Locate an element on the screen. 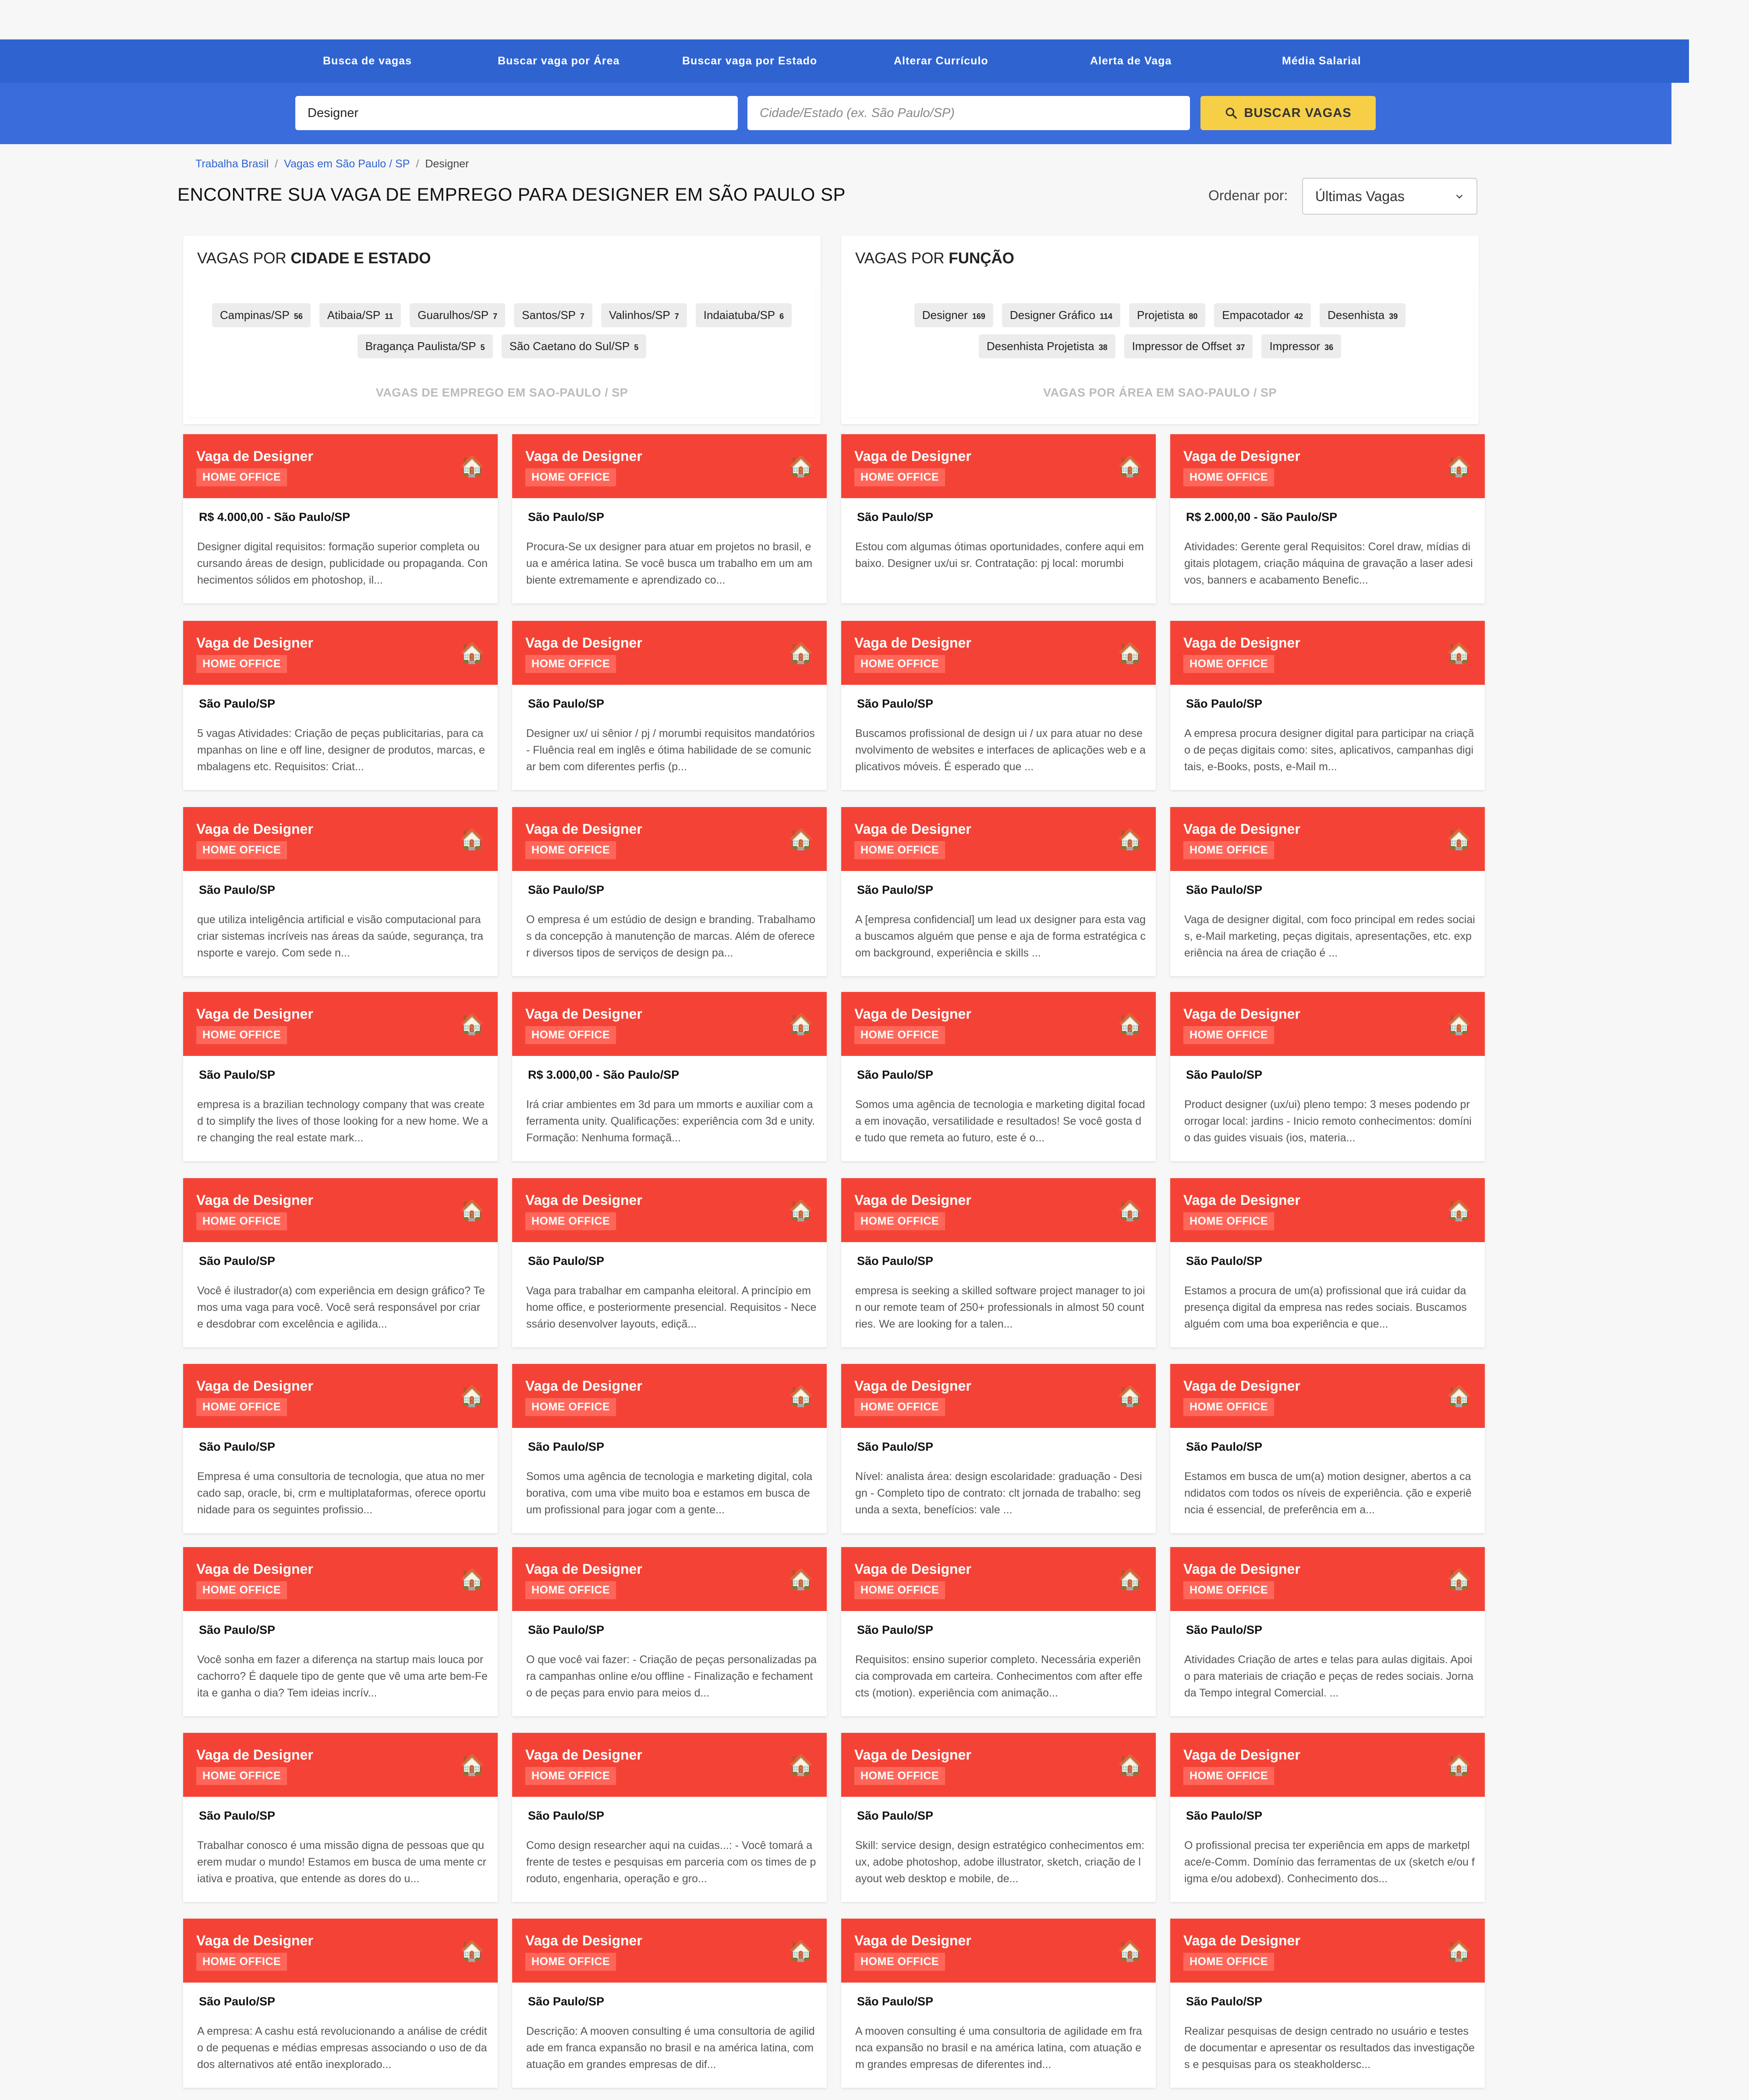 The height and width of the screenshot is (2100, 1749). city-tag: Campinas/SP 56 is located at coordinates (261, 315).